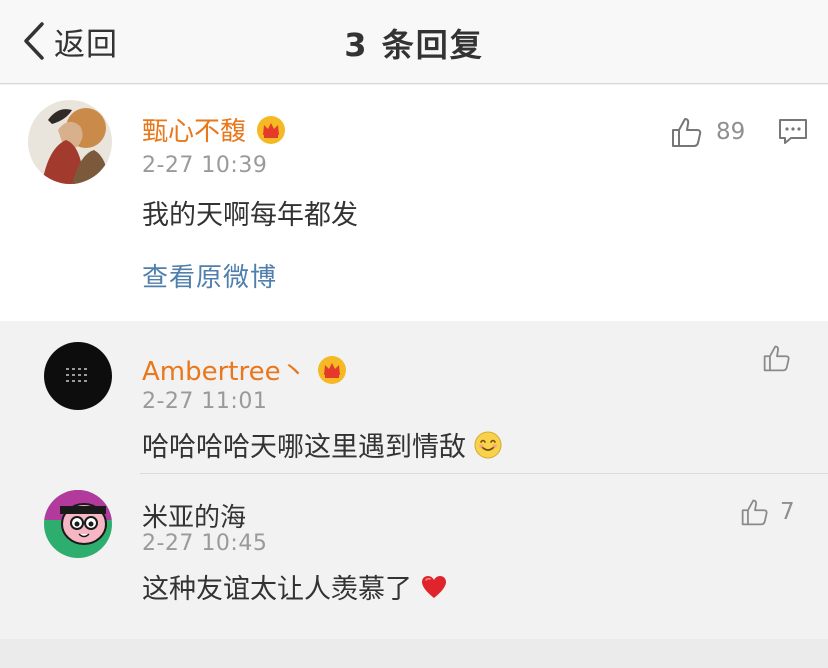  I want to click on username-text: Ambertree丶, so click(224, 372).